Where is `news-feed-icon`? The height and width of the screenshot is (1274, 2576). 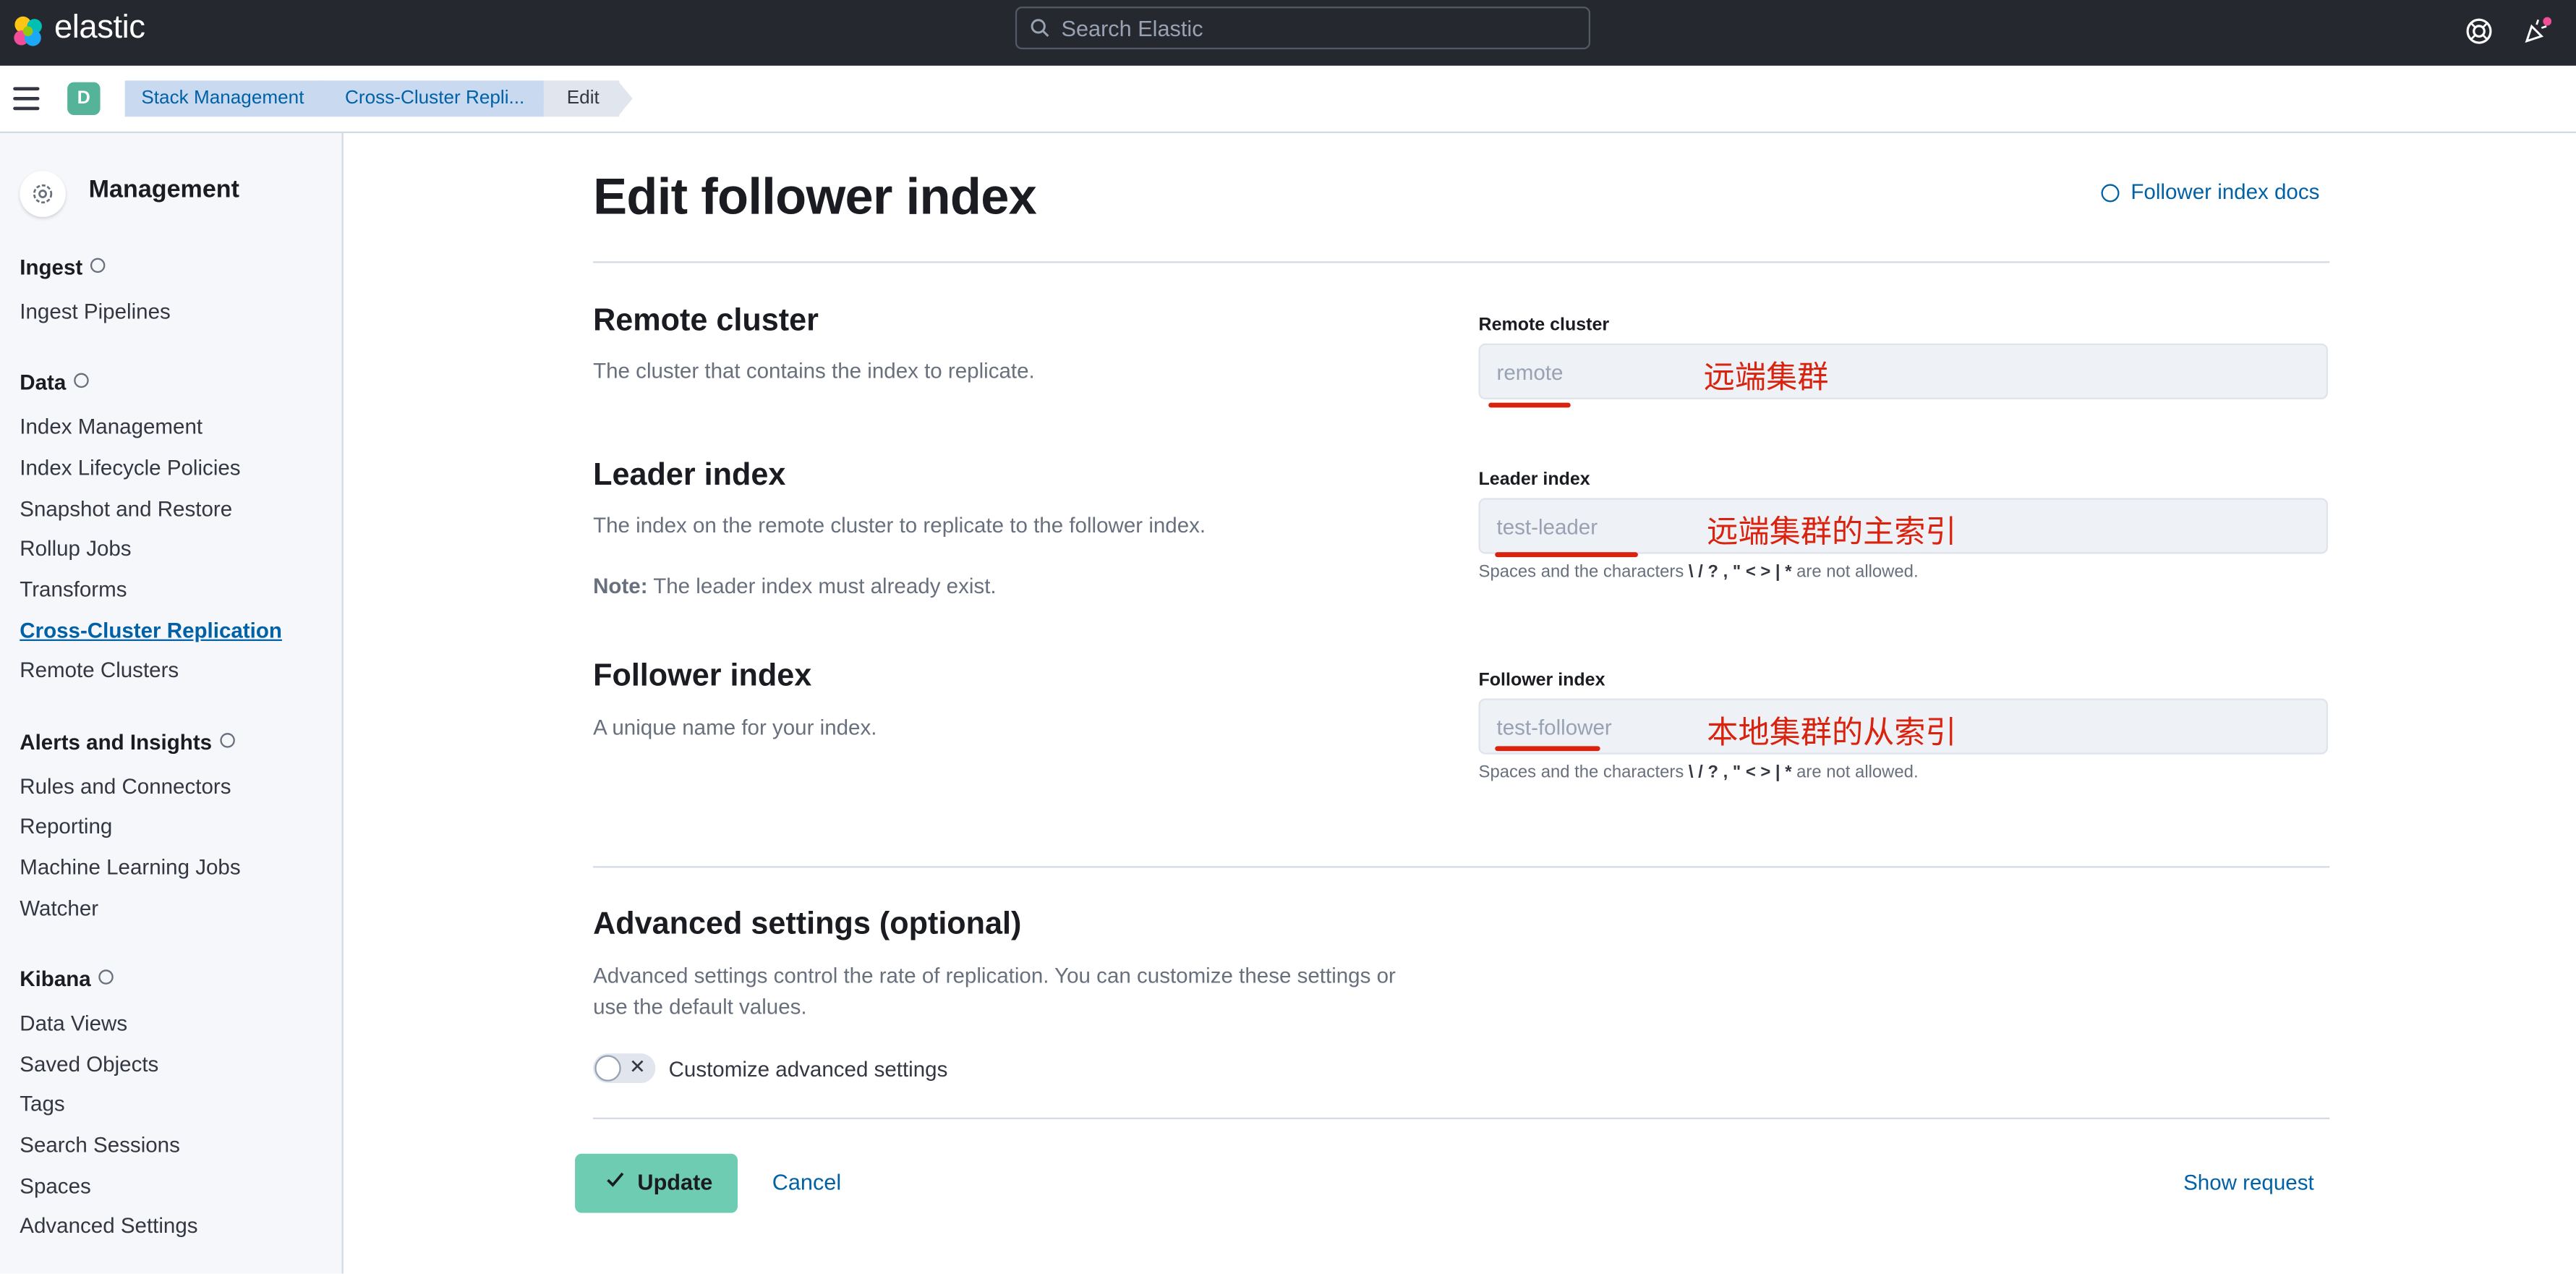
news-feed-icon is located at coordinates (2536, 31).